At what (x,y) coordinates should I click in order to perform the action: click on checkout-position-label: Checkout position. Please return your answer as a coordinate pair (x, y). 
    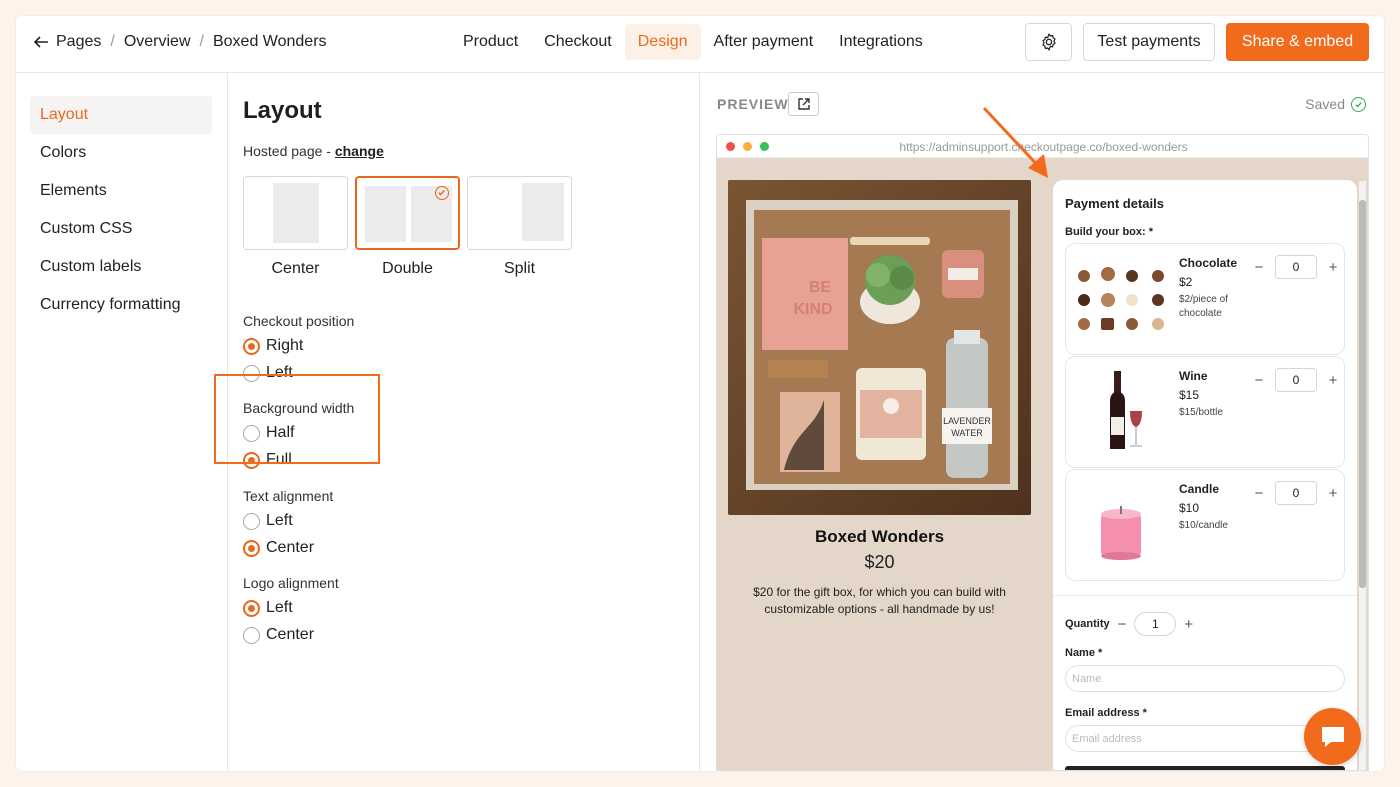
    Looking at the image, I should click on (299, 321).